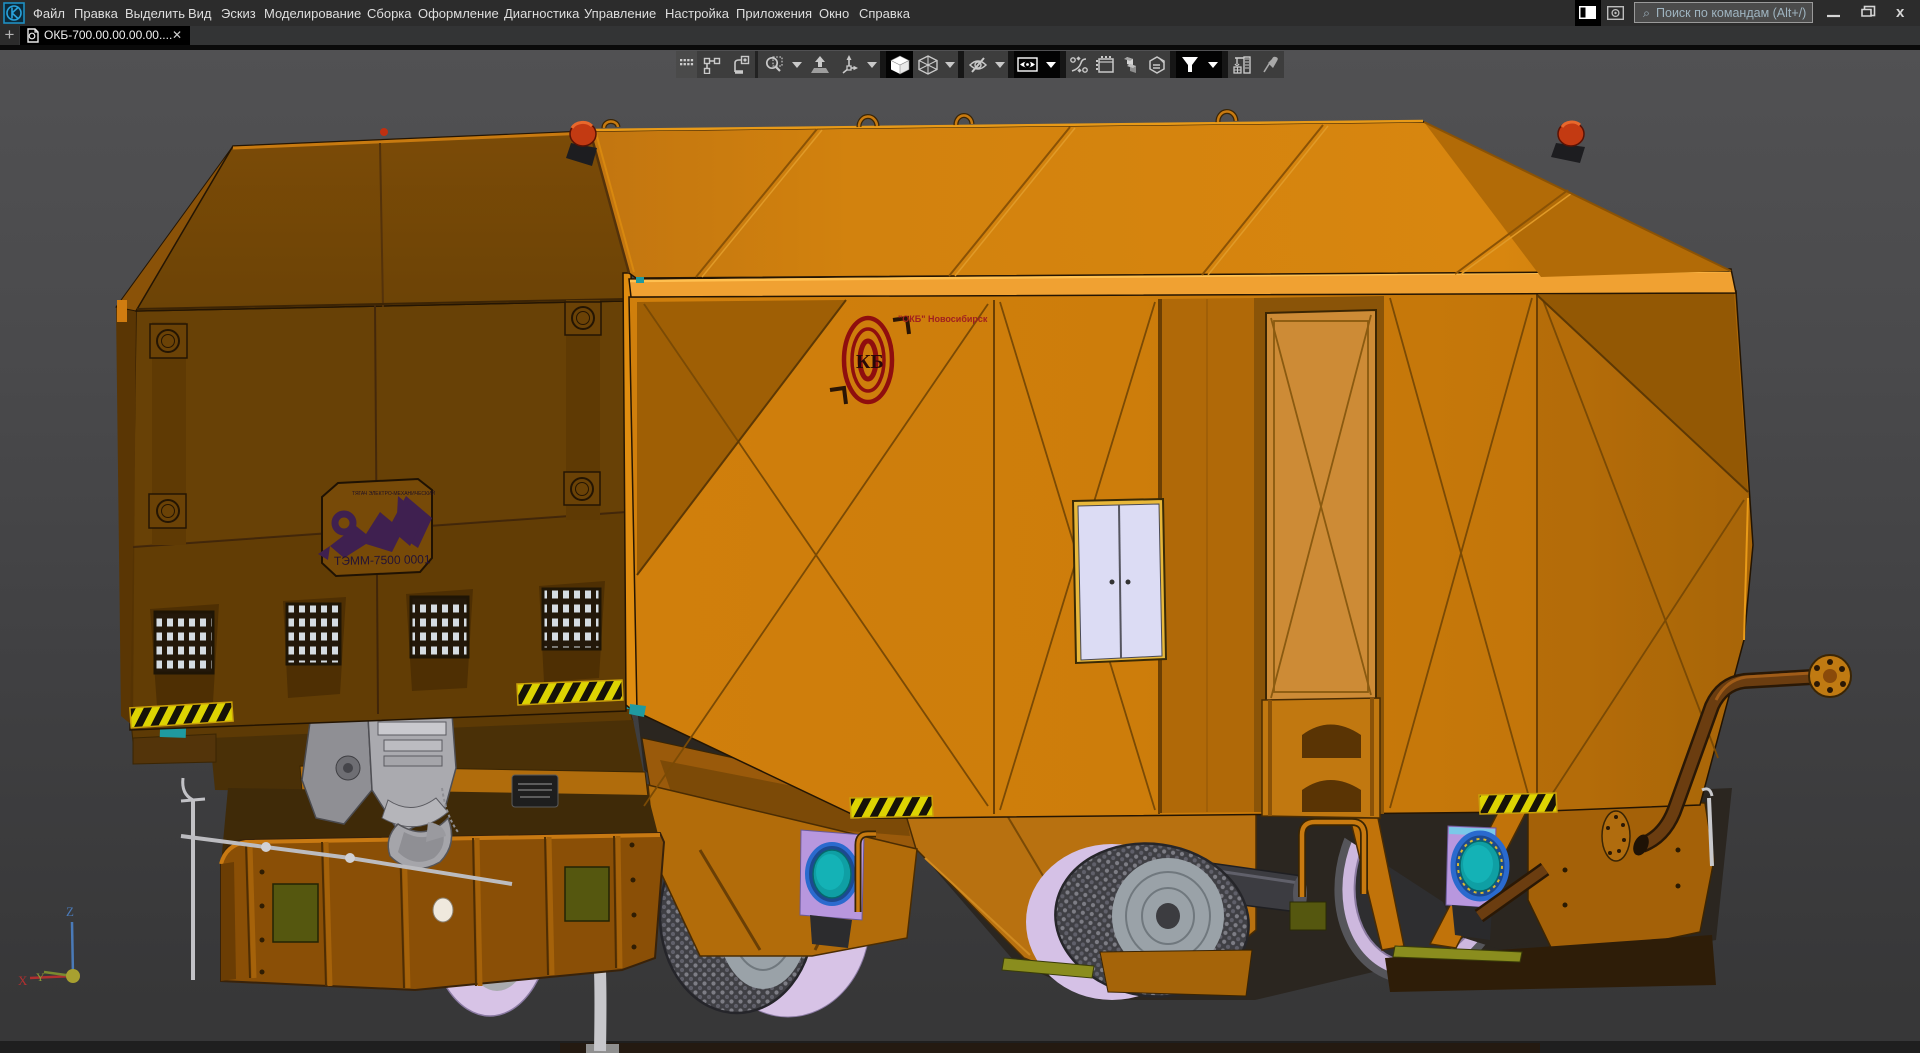 The height and width of the screenshot is (1053, 1920). Describe the element at coordinates (70, 911) in the screenshot. I see `svg-text: Z` at that location.